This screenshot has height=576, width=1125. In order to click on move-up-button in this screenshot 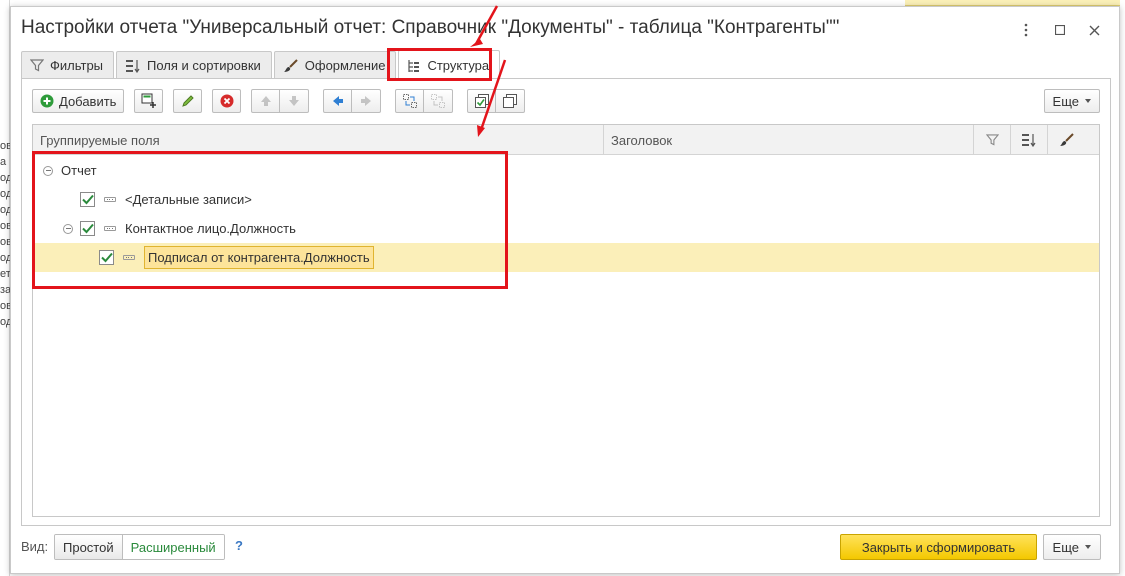, I will do `click(266, 101)`.